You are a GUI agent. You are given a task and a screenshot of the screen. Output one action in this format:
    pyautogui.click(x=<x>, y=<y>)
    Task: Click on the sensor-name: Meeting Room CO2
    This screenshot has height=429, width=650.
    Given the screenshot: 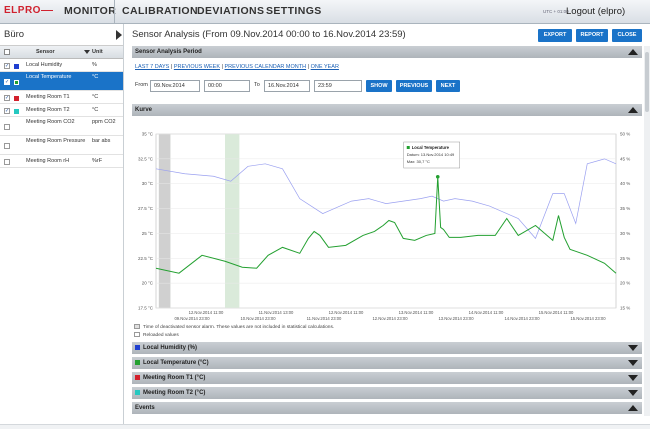 What is the action you would take?
    pyautogui.click(x=50, y=122)
    